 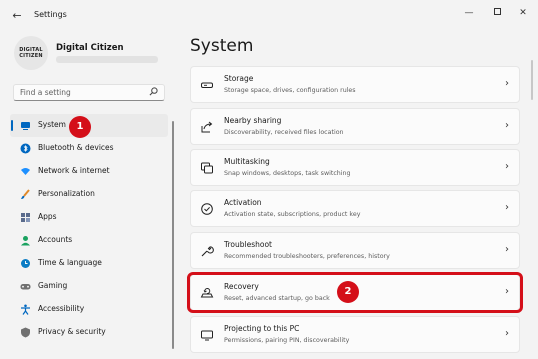 What do you see at coordinates (25, 125) in the screenshot?
I see `system-display-icon` at bounding box center [25, 125].